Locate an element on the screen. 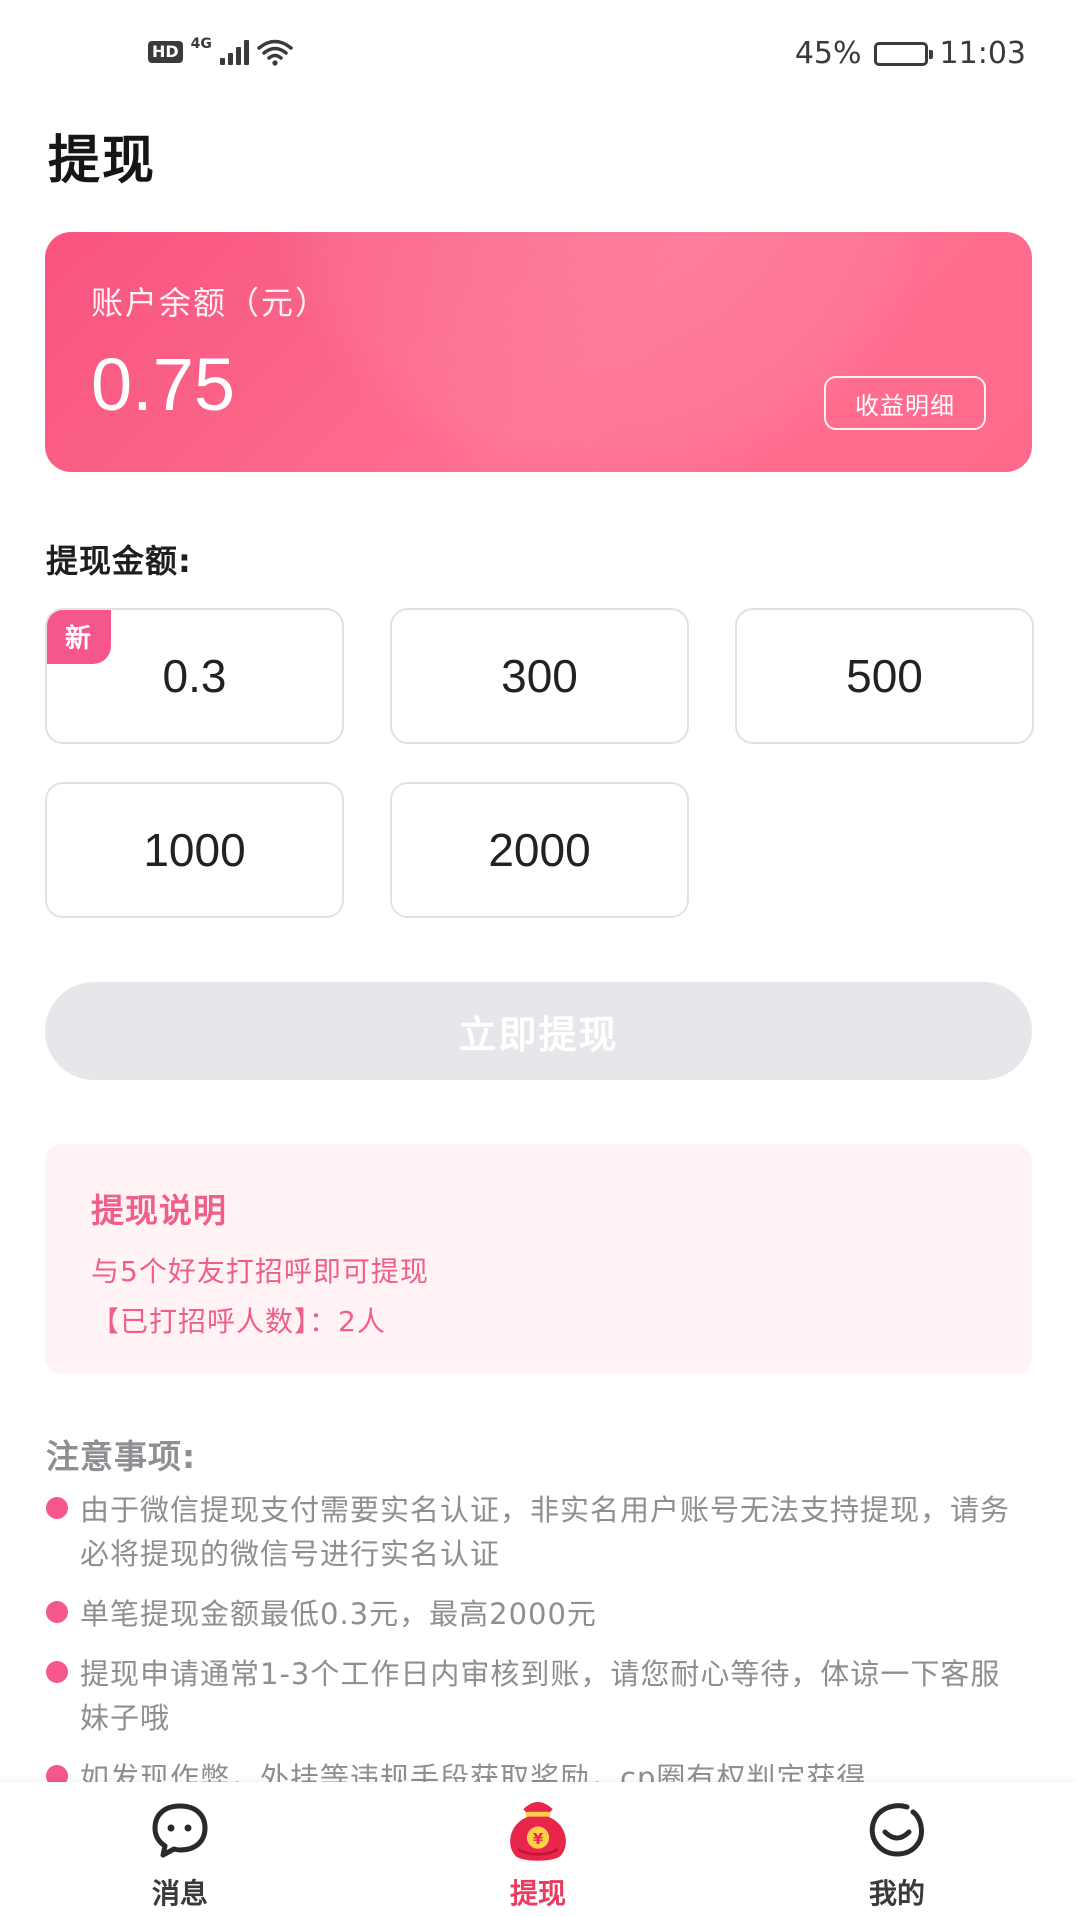 The image size is (1076, 1916). network-type-label: 4G is located at coordinates (201, 44).